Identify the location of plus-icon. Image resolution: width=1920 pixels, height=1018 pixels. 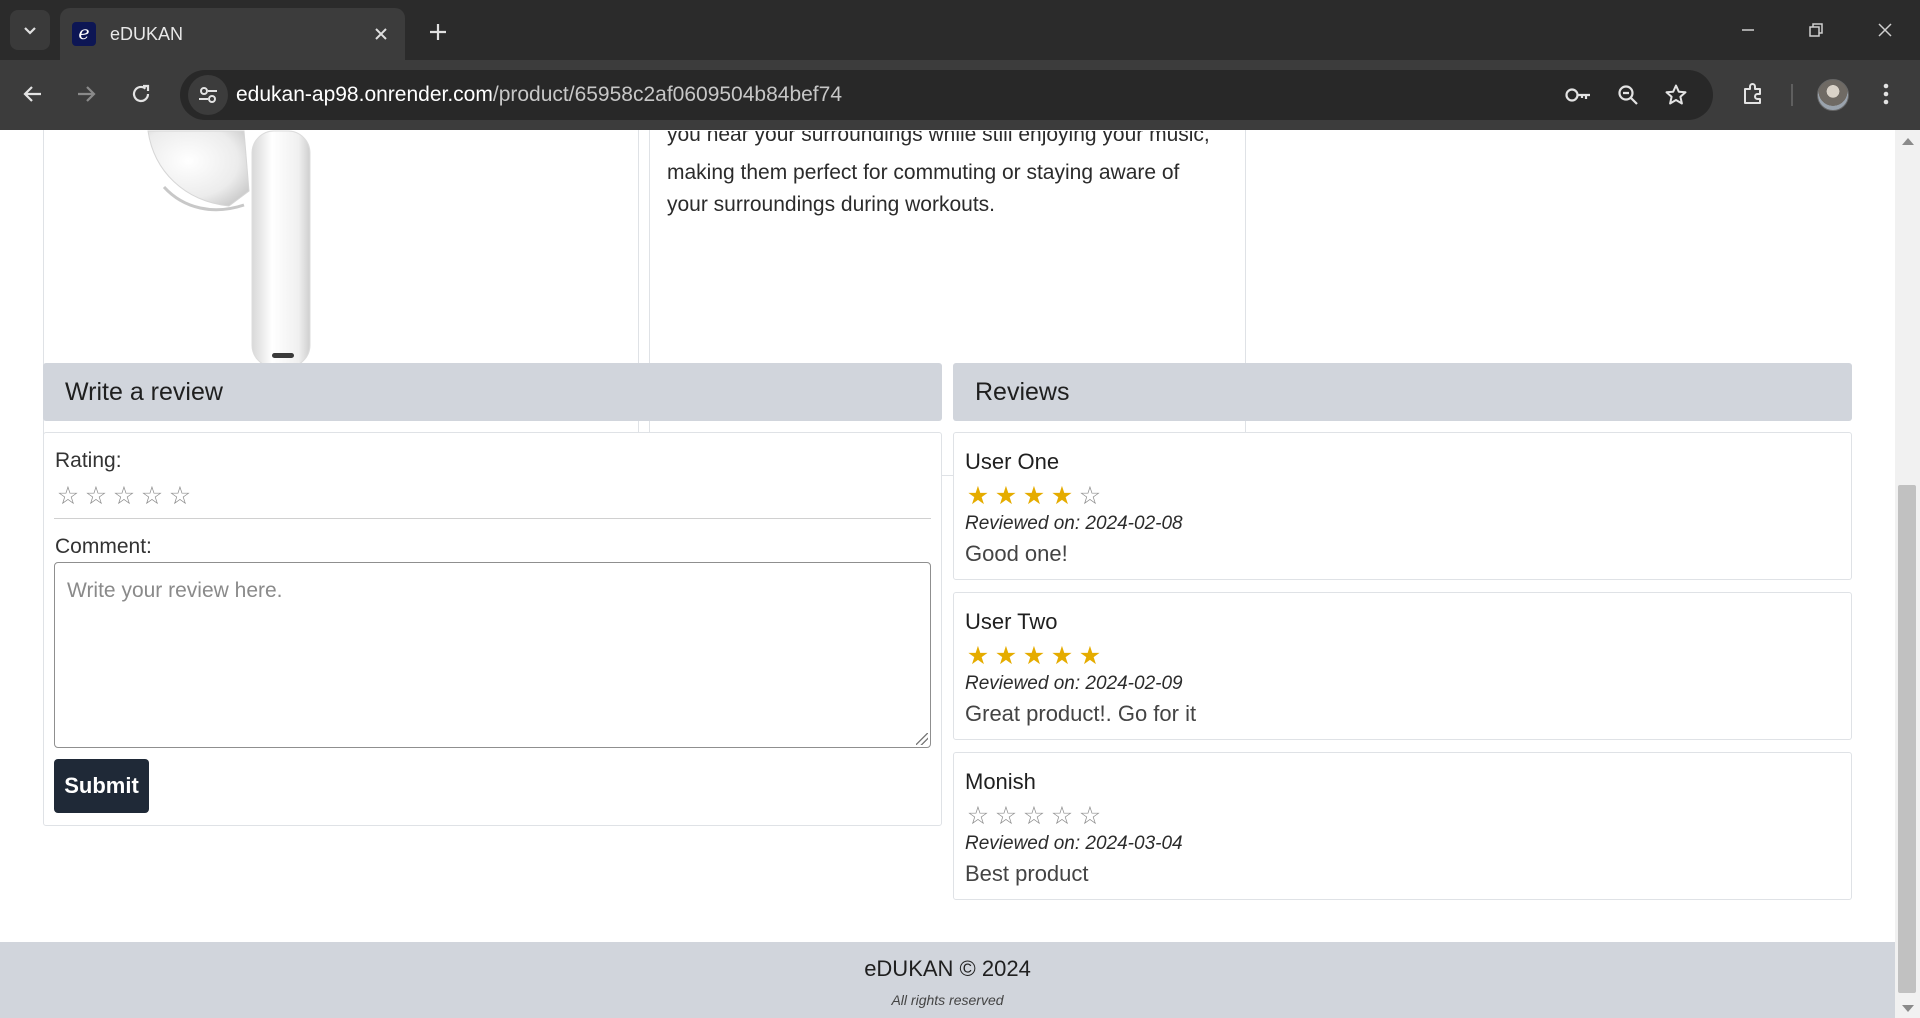
(438, 32).